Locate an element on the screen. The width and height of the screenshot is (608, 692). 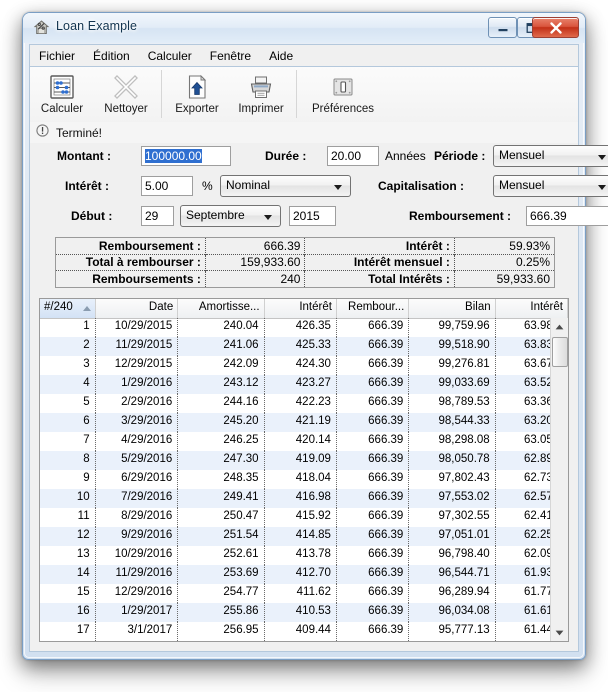
summary-value: 159,933.60 is located at coordinates (255, 262).